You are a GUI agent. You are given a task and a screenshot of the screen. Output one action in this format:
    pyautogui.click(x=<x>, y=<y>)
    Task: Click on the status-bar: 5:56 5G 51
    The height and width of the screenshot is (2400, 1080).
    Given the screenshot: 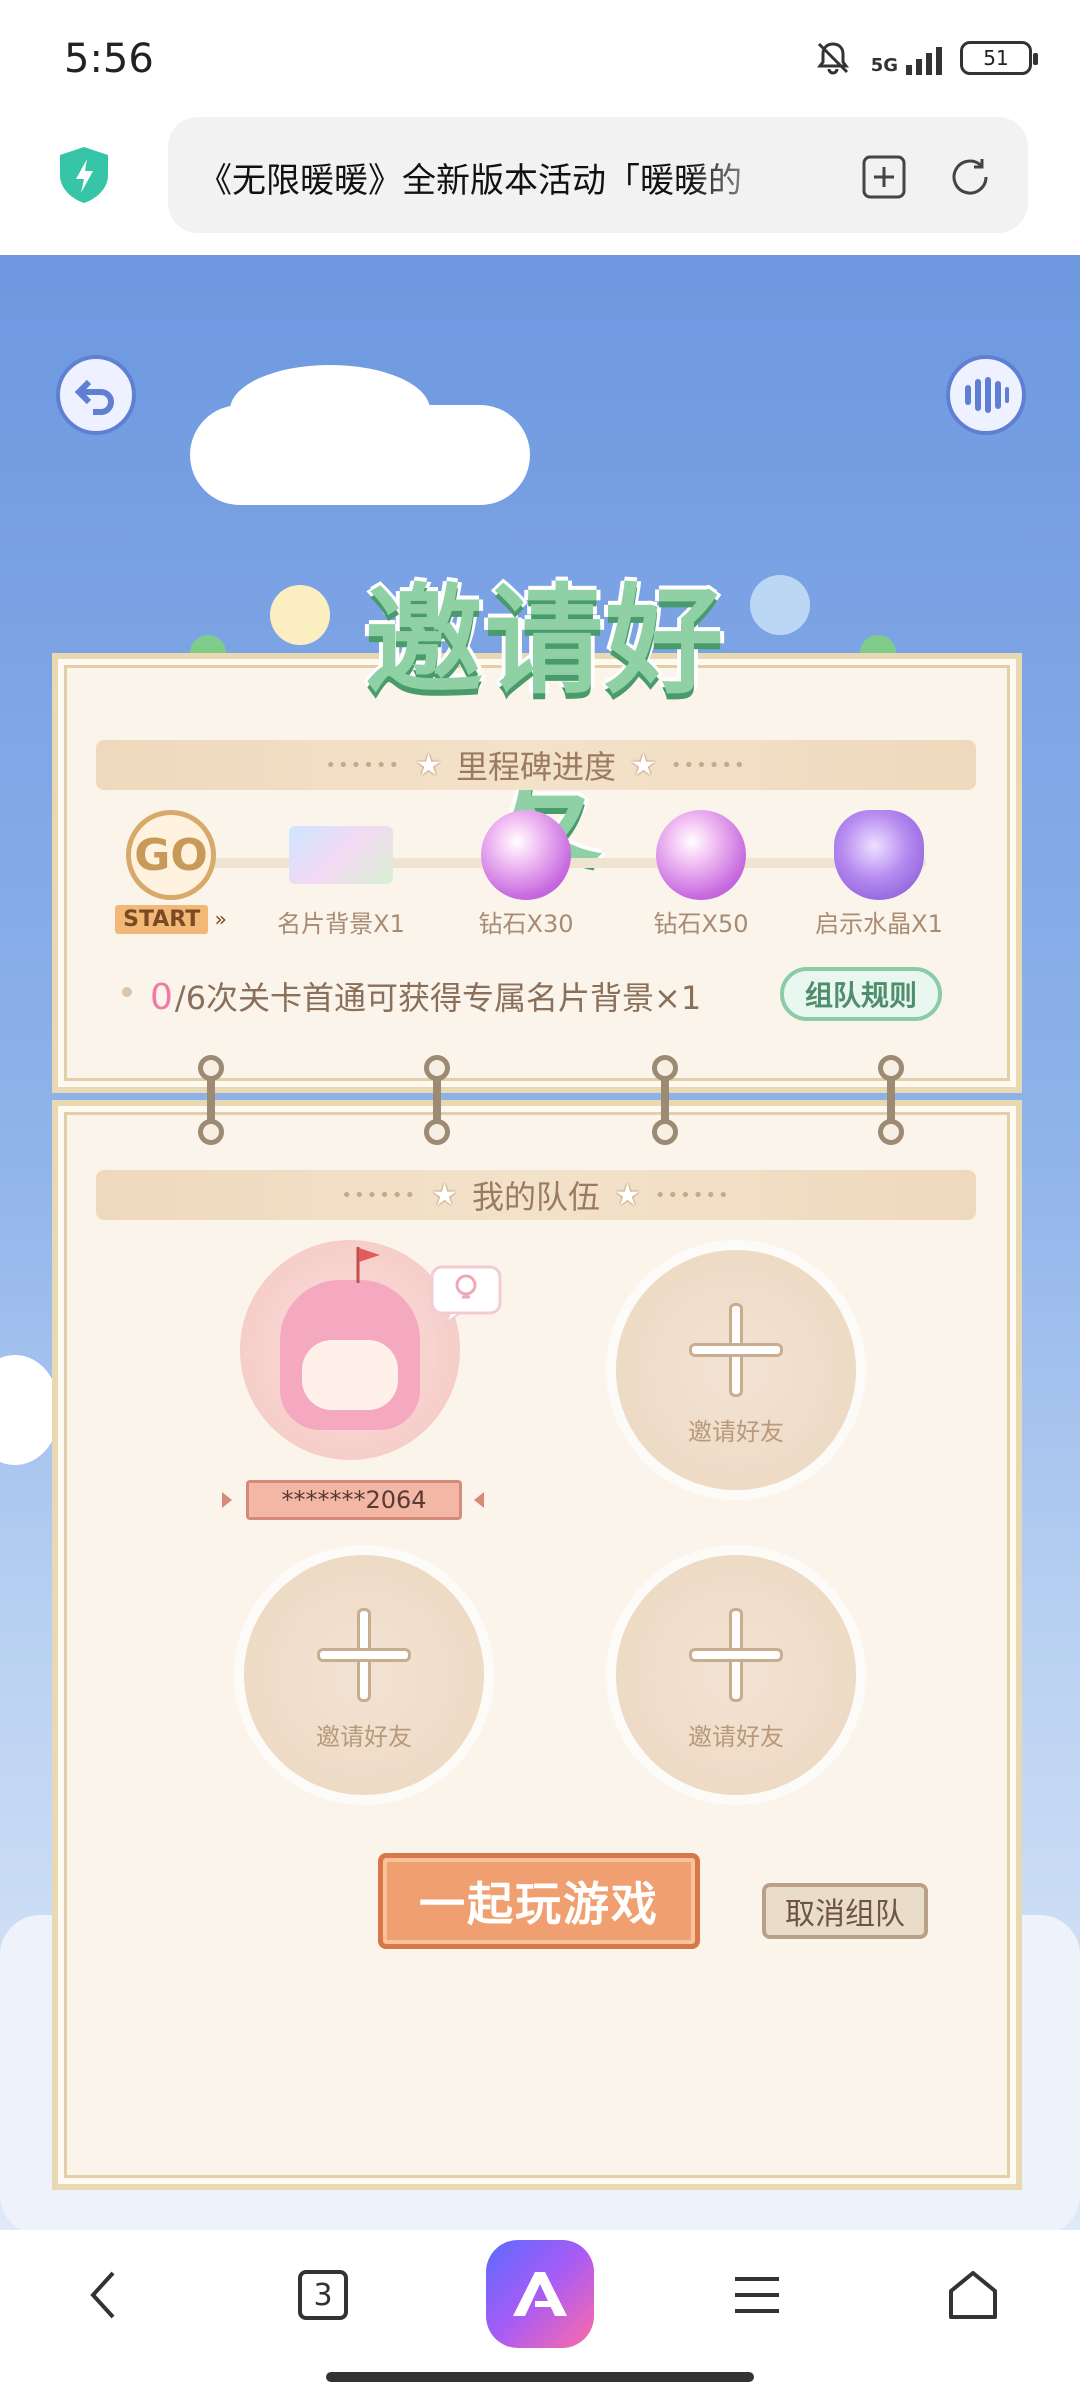 What is the action you would take?
    pyautogui.click(x=540, y=57)
    